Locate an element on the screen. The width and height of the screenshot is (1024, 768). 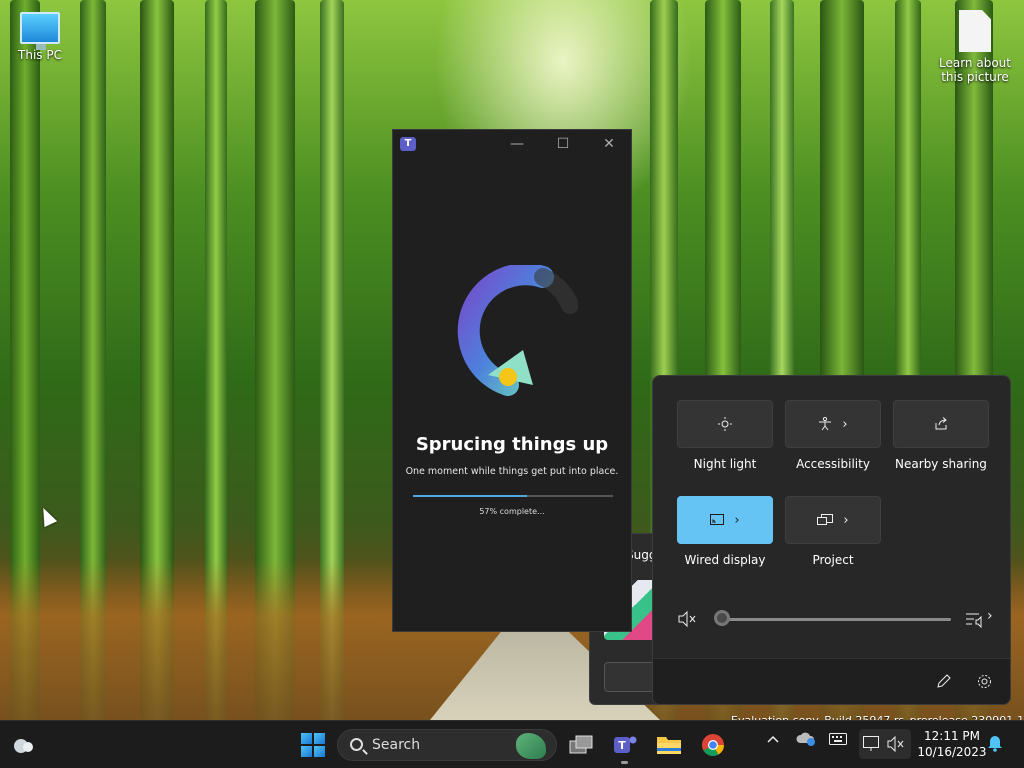
night-light-toggle is located at coordinates (725, 424).